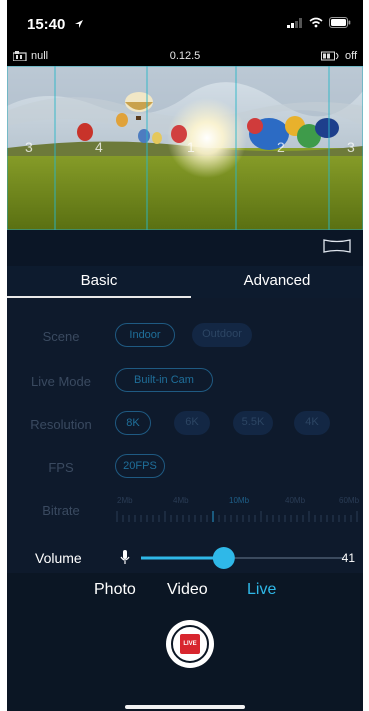  What do you see at coordinates (115, 590) in the screenshot?
I see `mode-photo: Photo` at bounding box center [115, 590].